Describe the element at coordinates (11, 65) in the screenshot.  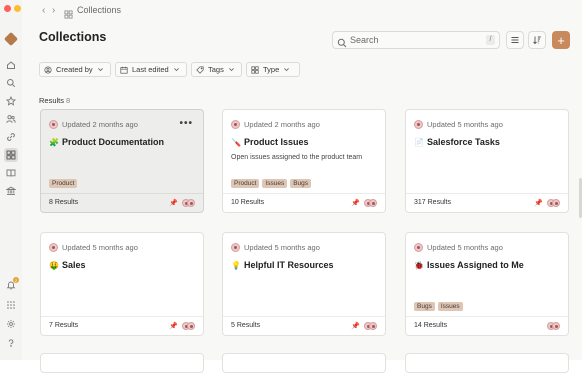
I see `home-icon` at that location.